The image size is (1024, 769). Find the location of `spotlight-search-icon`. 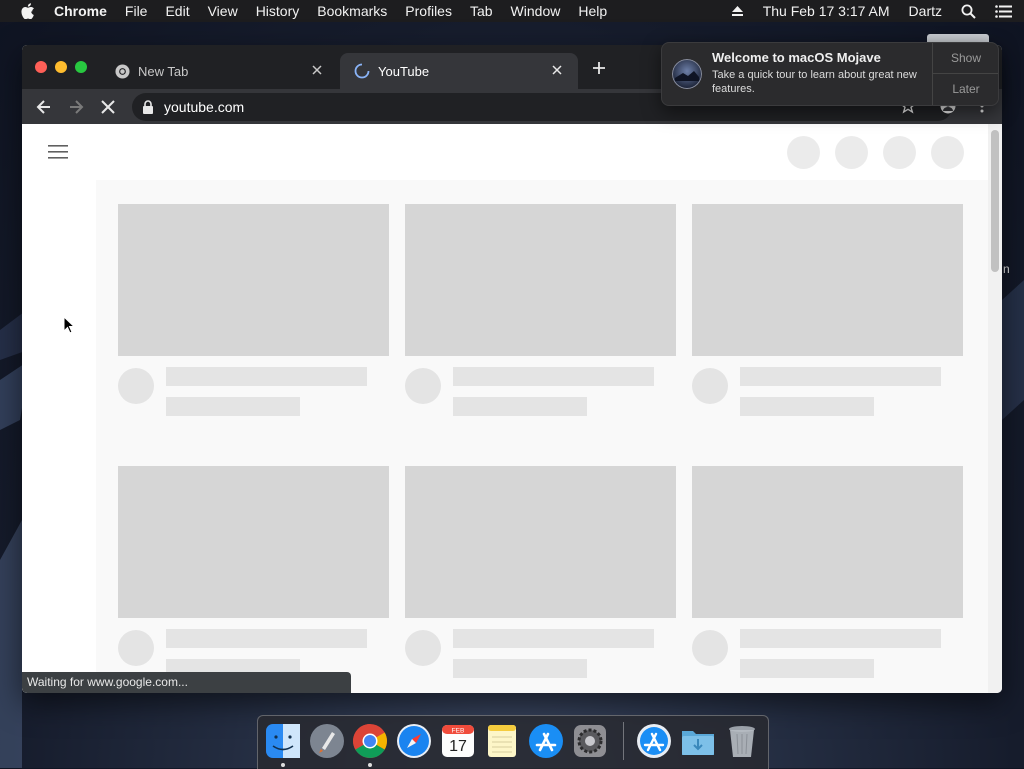

spotlight-search-icon is located at coordinates (968, 11).